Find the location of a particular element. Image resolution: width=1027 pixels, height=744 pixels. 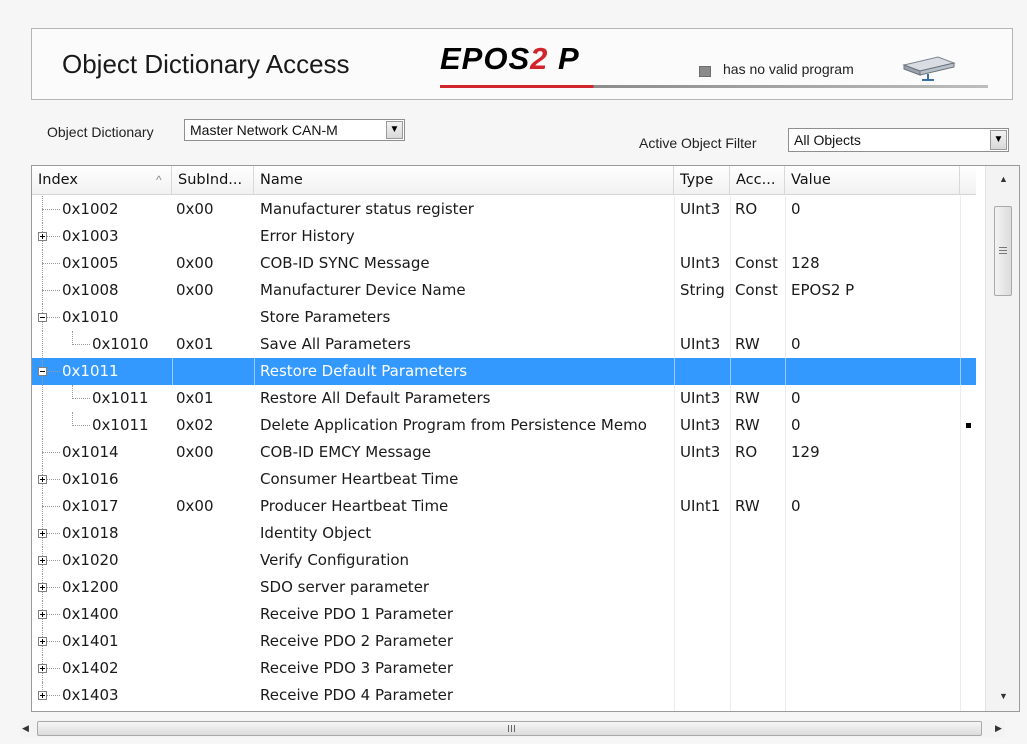

epos-logo: EPOS2 P is located at coordinates (510, 59).